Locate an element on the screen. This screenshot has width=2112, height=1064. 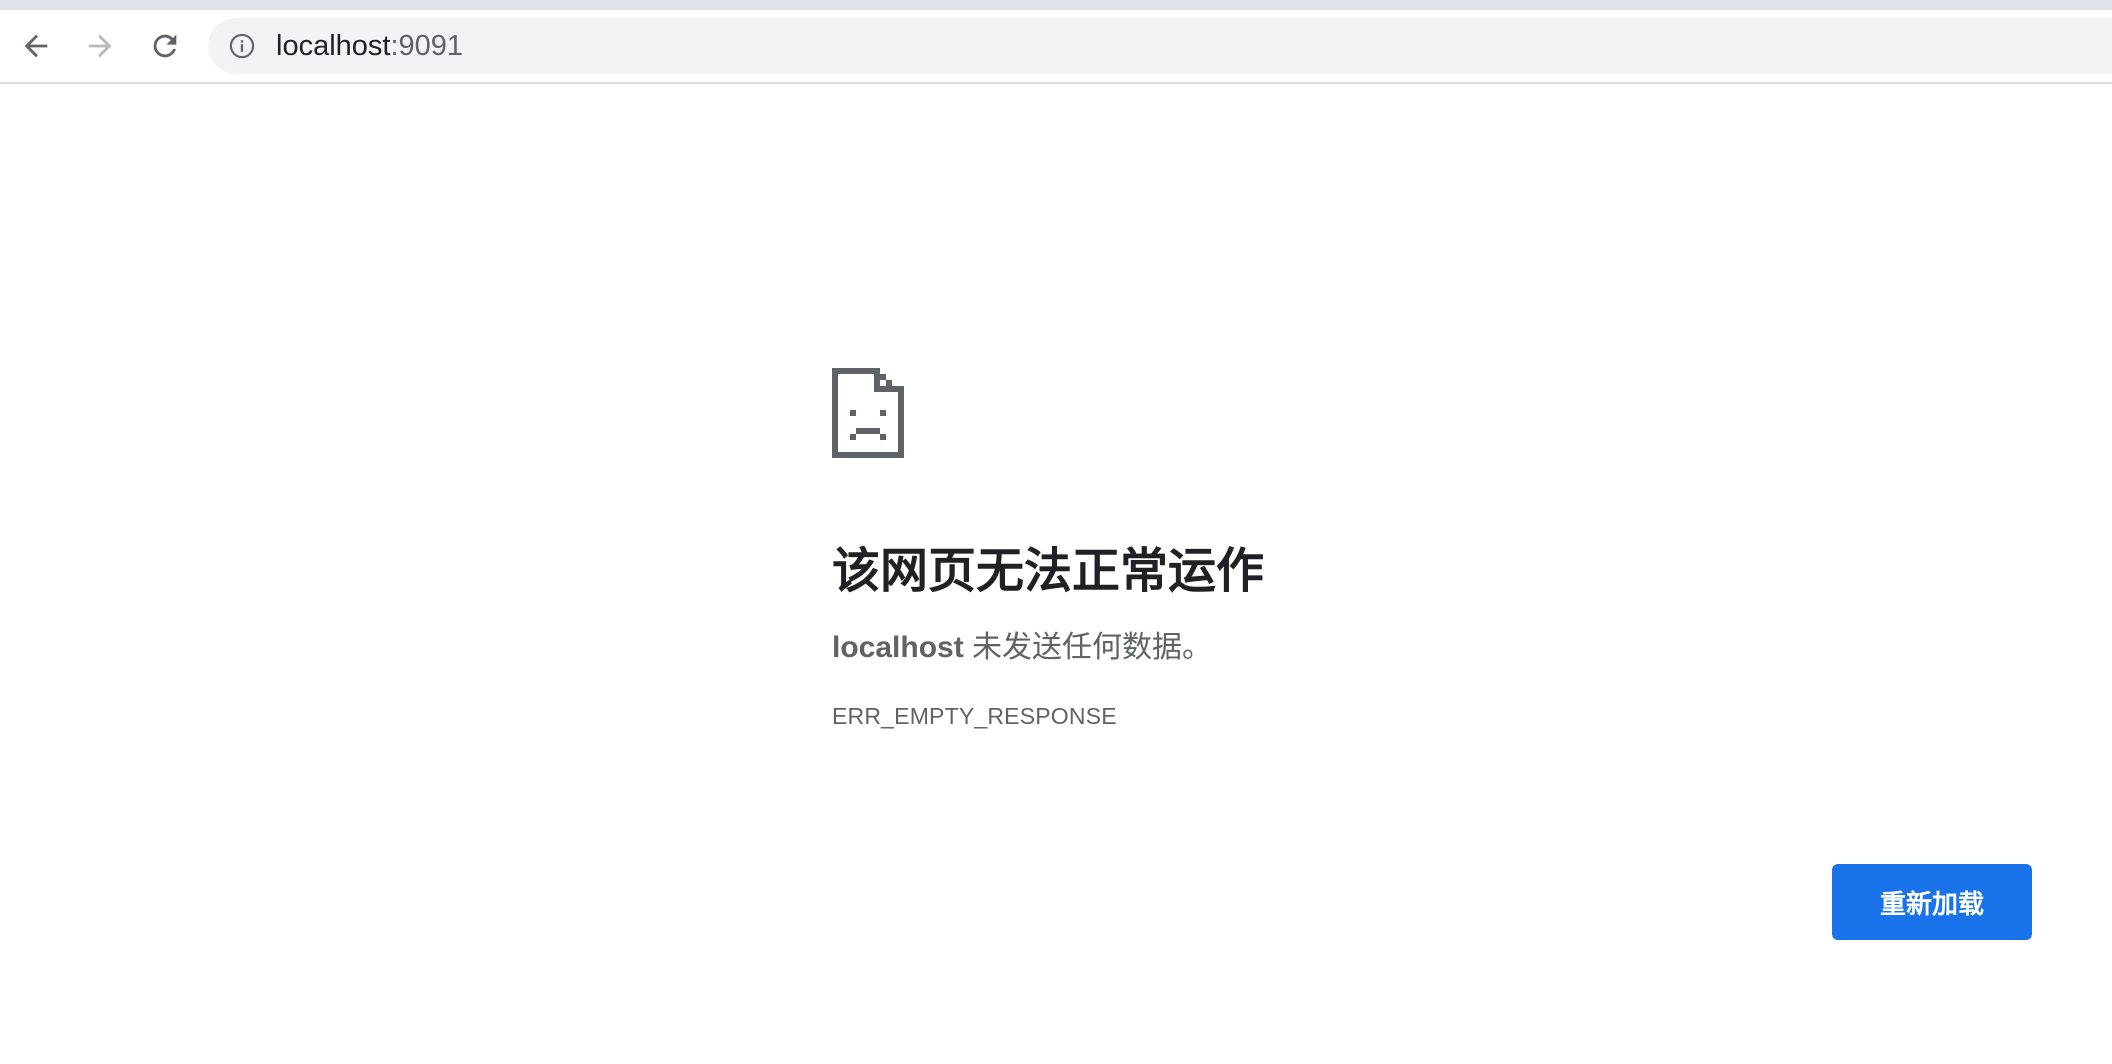
error-host: localhost is located at coordinates (898, 647).